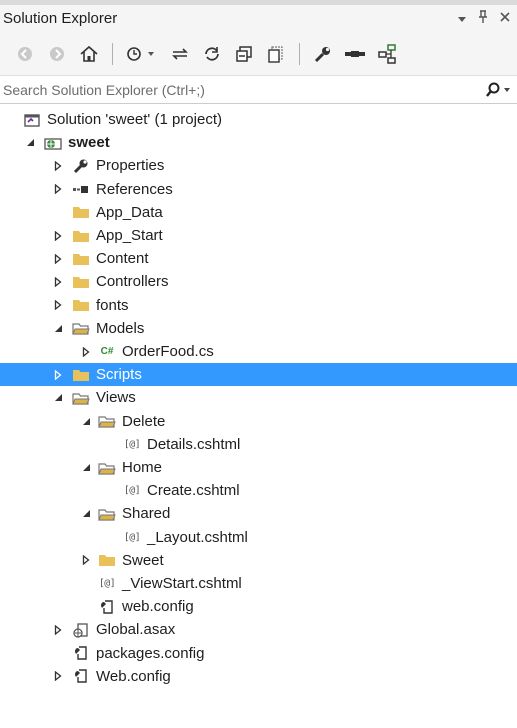 The height and width of the screenshot is (728, 517). I want to click on tree-item-app-start: App_Start, so click(258, 235).